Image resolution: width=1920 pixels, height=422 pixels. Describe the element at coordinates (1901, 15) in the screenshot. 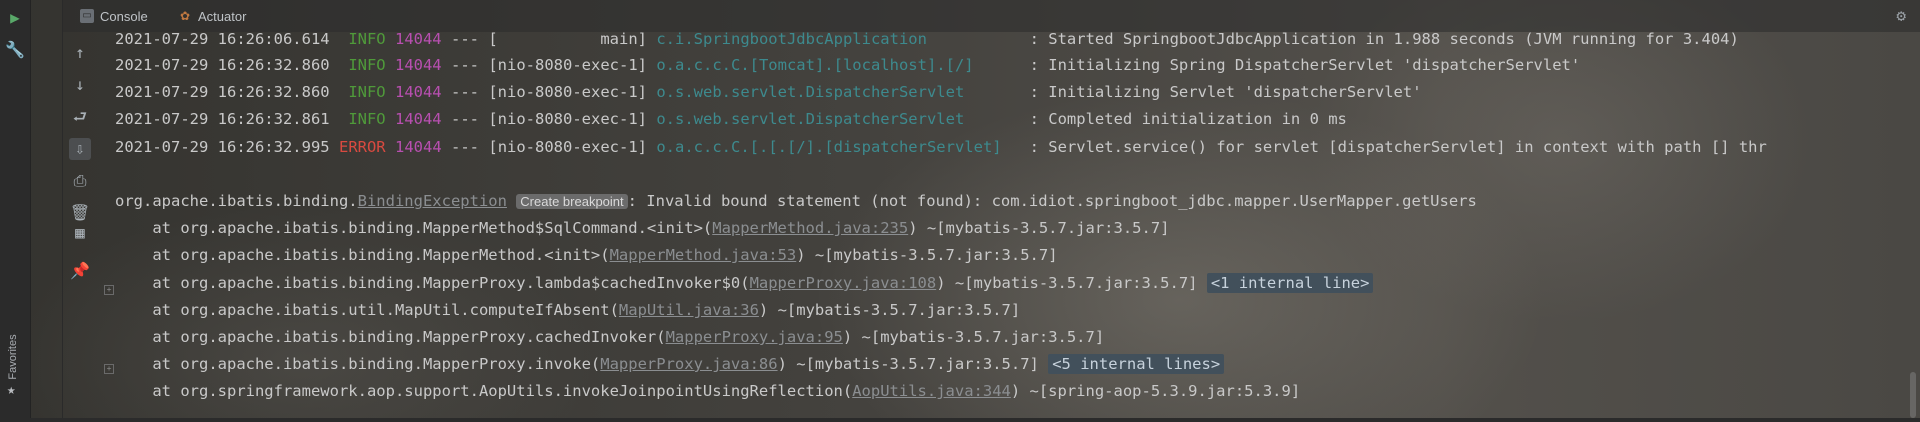

I see `gear-icon: ⚙` at that location.